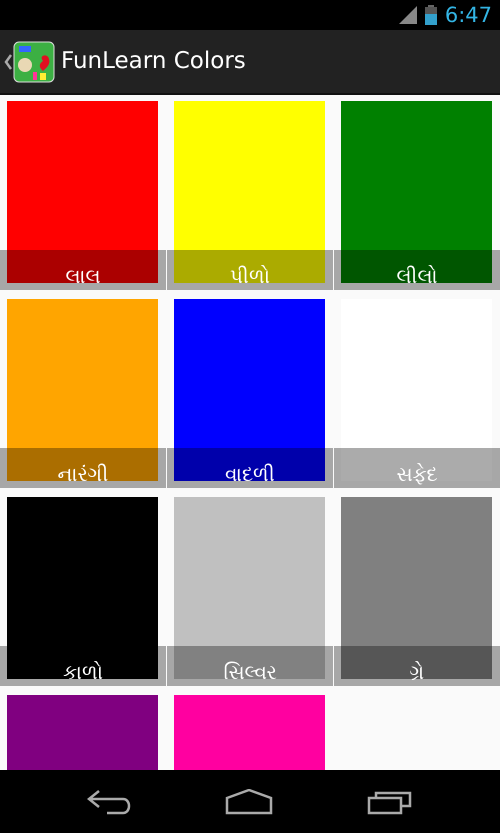 This screenshot has width=500, height=833. What do you see at coordinates (250, 474) in the screenshot?
I see `color-name: વાદળી` at bounding box center [250, 474].